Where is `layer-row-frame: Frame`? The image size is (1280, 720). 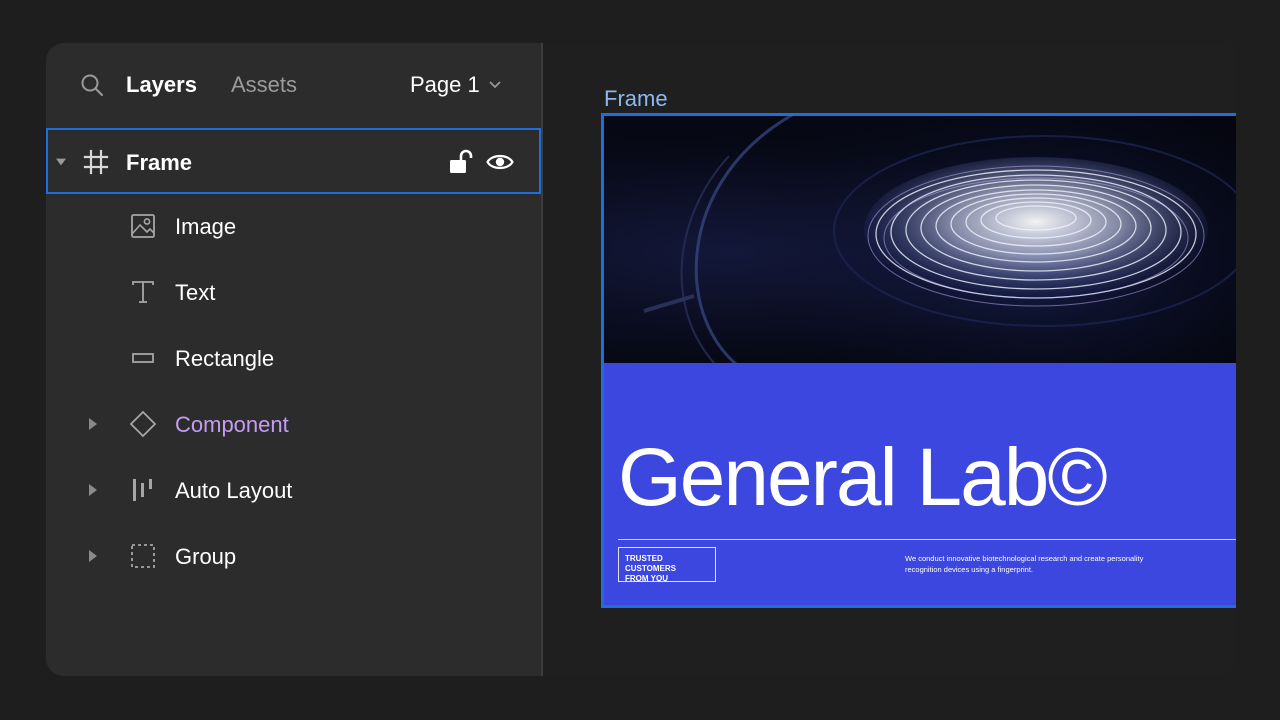 layer-row-frame: Frame is located at coordinates (293, 161).